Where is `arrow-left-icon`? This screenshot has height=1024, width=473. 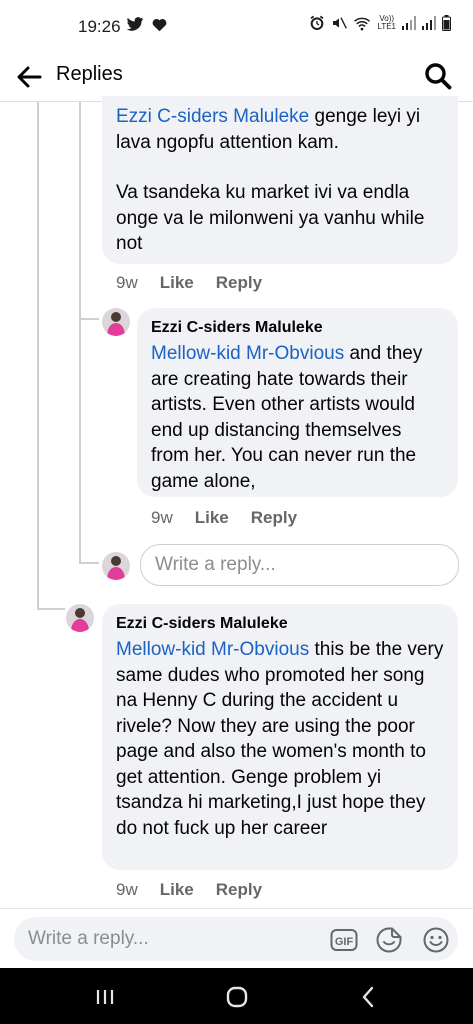
arrow-left-icon is located at coordinates (29, 77).